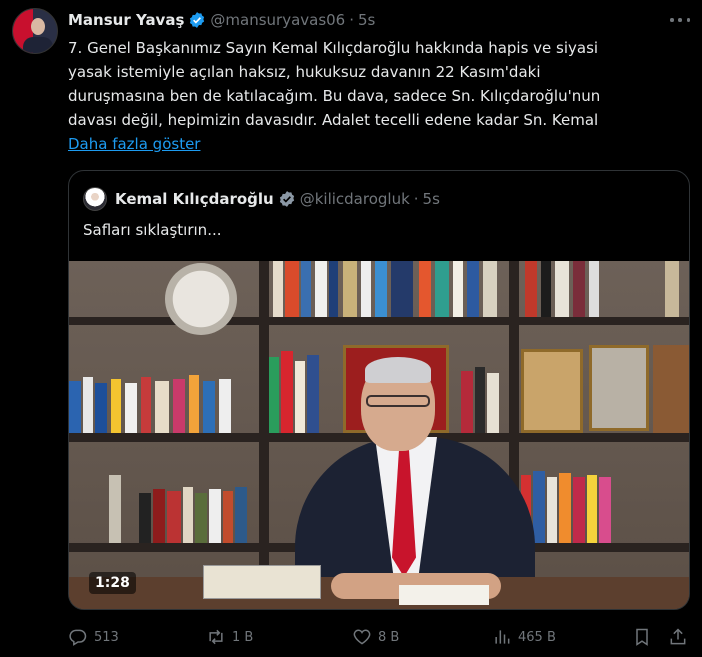 The height and width of the screenshot is (657, 702). I want to click on show-more-link: Daha fazla göster, so click(134, 144).